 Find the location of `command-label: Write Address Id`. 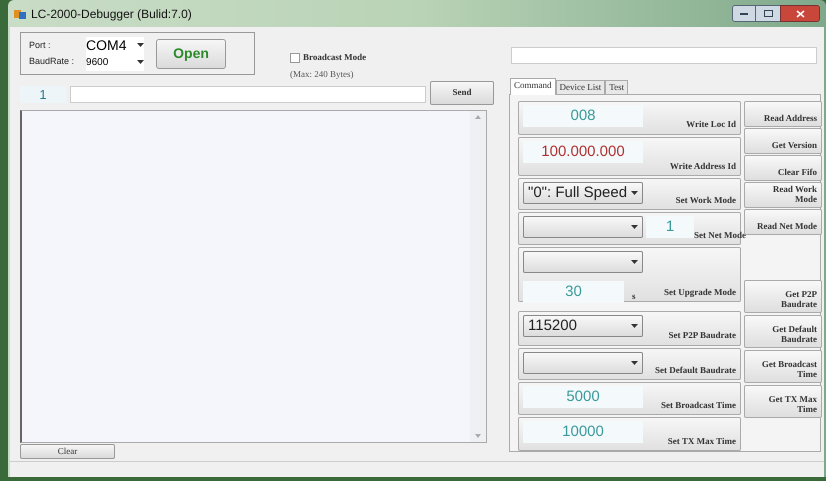

command-label: Write Address Id is located at coordinates (703, 167).